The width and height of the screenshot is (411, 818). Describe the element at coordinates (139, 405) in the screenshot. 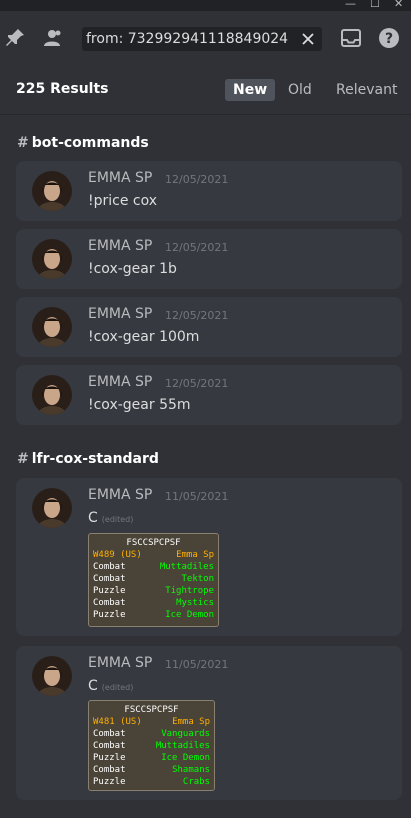

I see `message-content: !cox-gear 55m` at that location.